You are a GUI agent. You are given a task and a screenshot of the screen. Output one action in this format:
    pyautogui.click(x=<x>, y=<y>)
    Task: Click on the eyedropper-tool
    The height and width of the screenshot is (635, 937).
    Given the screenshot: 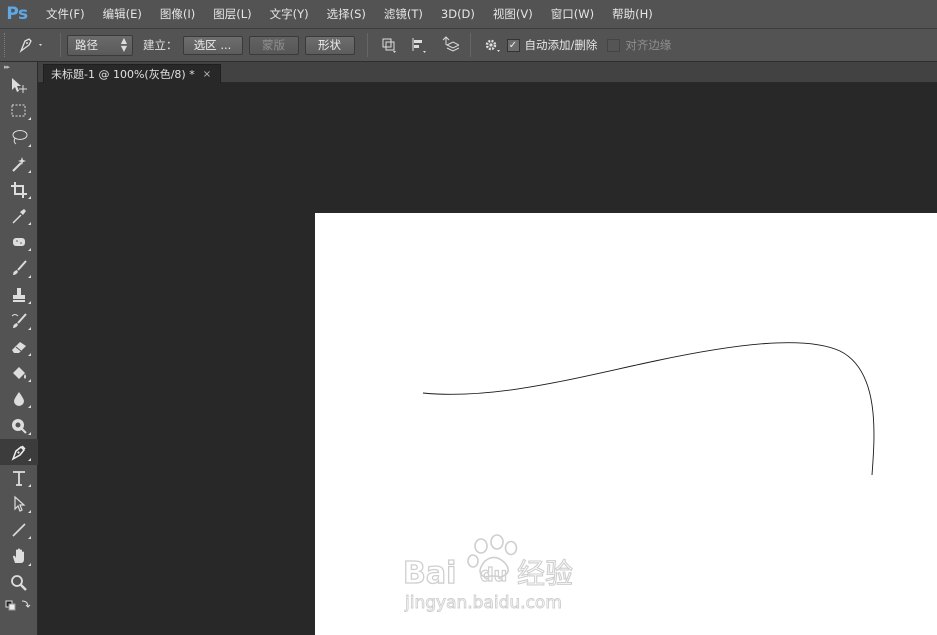 What is the action you would take?
    pyautogui.click(x=19, y=216)
    